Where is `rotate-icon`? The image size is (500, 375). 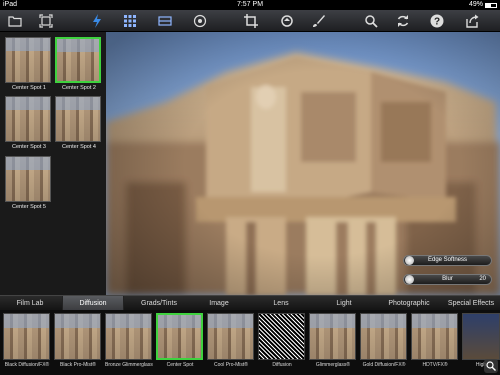
rotate-icon is located at coordinates (287, 21).